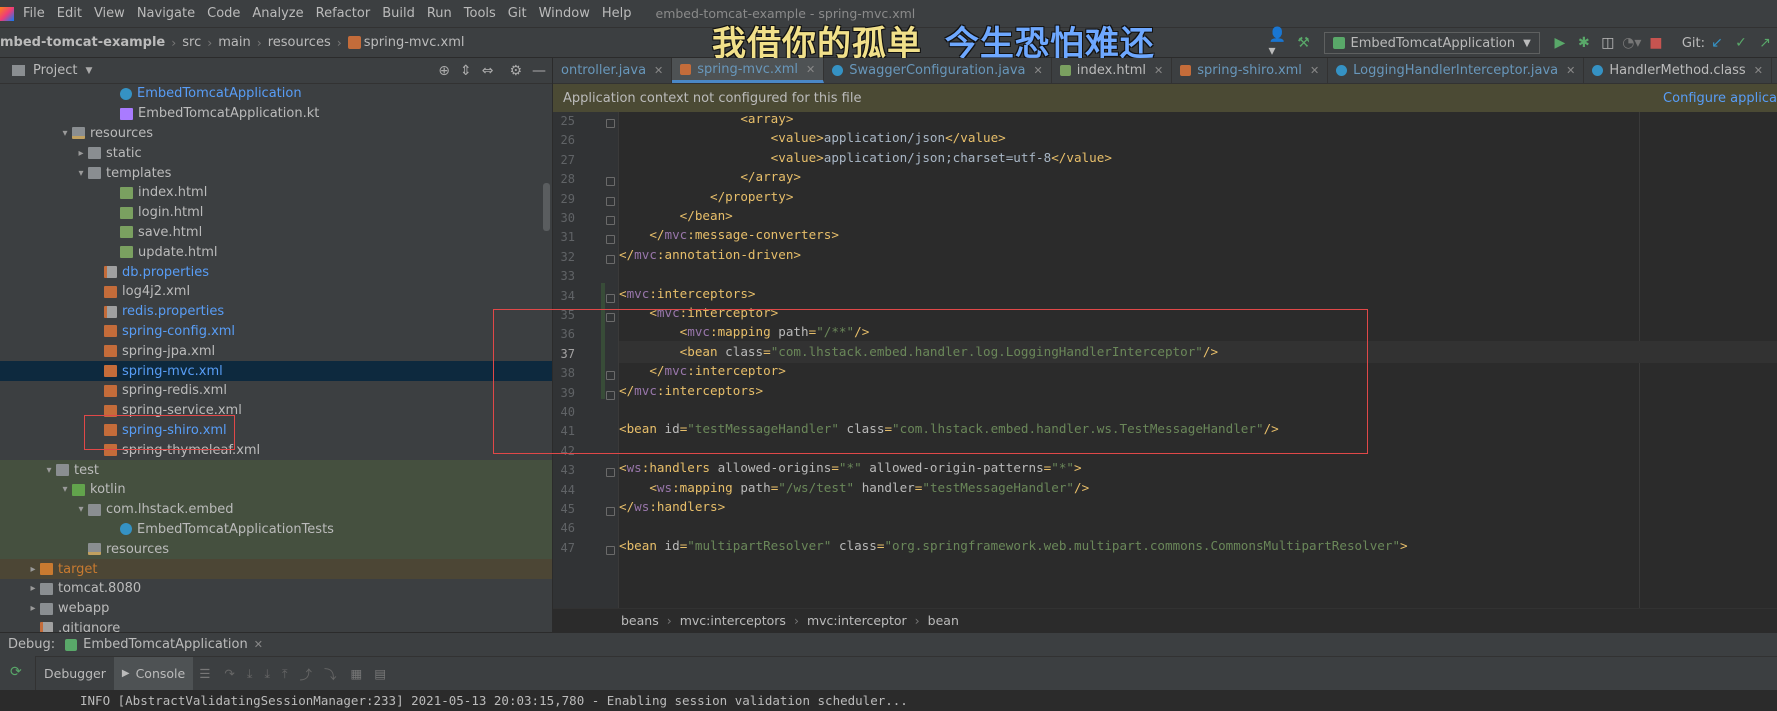  Describe the element at coordinates (480, 13) in the screenshot. I see `menu-tools: Tools` at that location.